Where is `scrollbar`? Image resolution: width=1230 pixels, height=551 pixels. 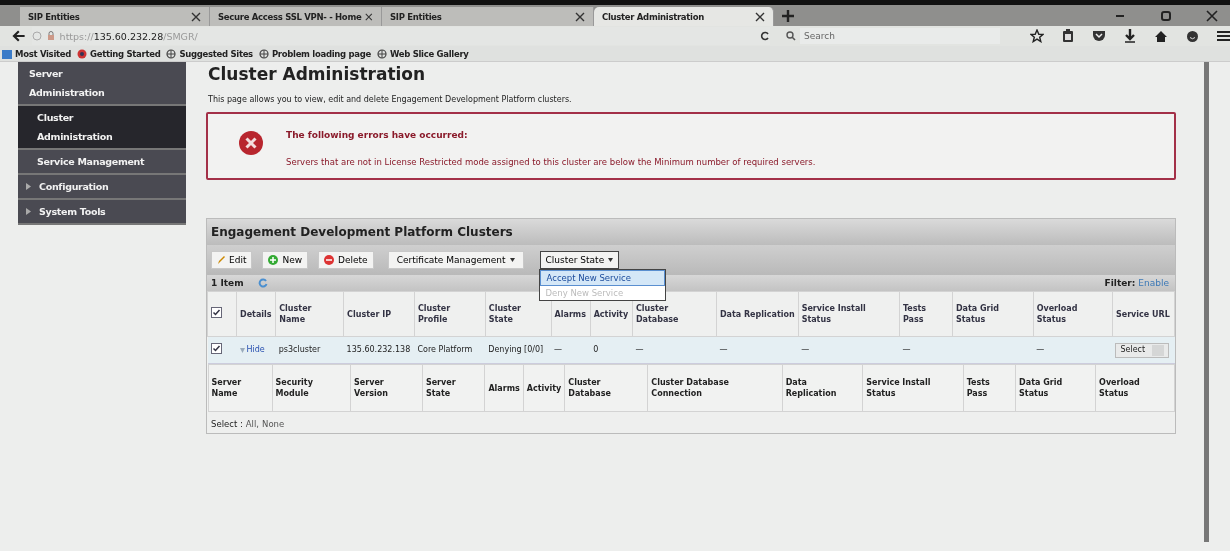
scrollbar is located at coordinates (1206, 302).